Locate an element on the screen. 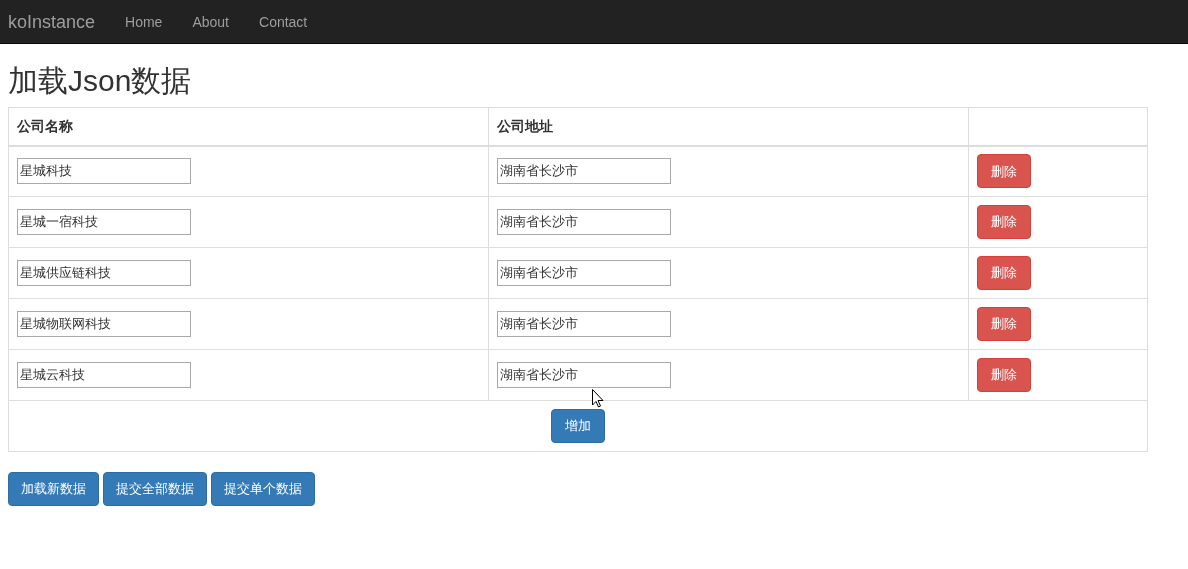 The width and height of the screenshot is (1188, 569). nav-link: Home is located at coordinates (144, 21).